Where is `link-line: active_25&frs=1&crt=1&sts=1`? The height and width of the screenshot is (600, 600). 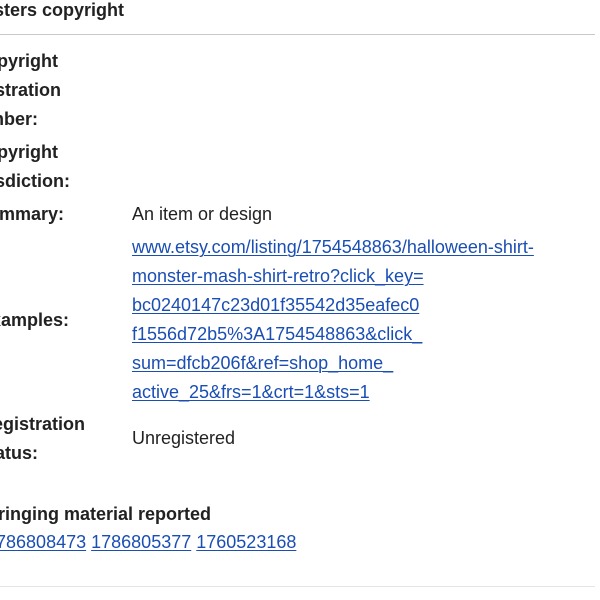 link-line: active_25&frs=1&crt=1&sts=1 is located at coordinates (251, 392).